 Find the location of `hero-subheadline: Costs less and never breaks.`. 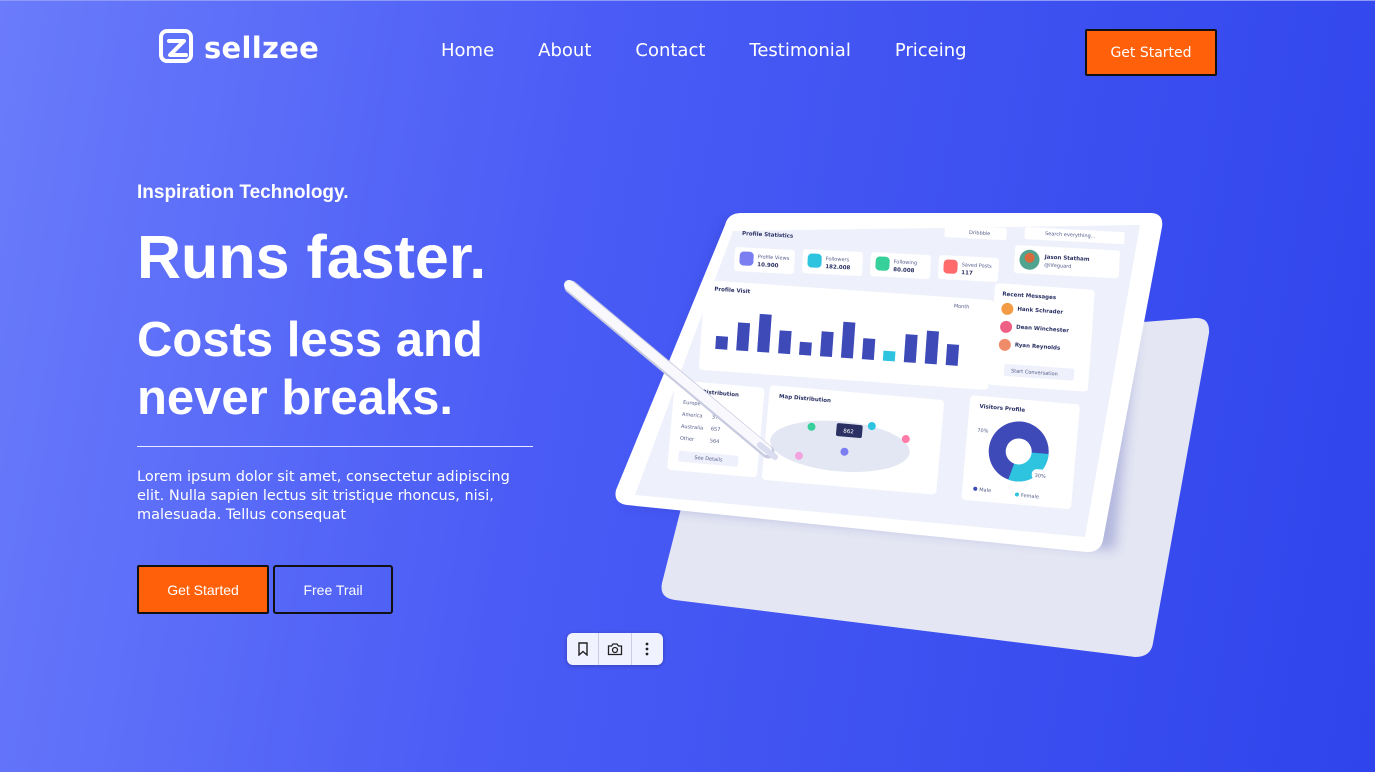

hero-subheadline: Costs less and never breaks. is located at coordinates (310, 369).